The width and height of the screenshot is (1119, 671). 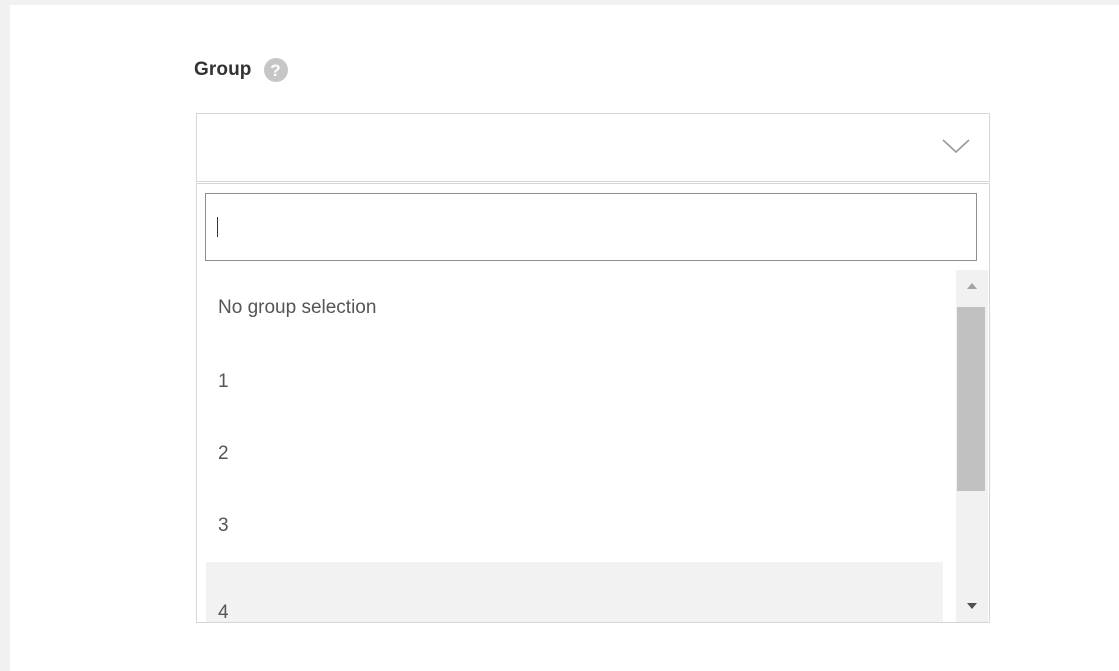 I want to click on option-no-group-selection: No group selection, so click(x=574, y=308).